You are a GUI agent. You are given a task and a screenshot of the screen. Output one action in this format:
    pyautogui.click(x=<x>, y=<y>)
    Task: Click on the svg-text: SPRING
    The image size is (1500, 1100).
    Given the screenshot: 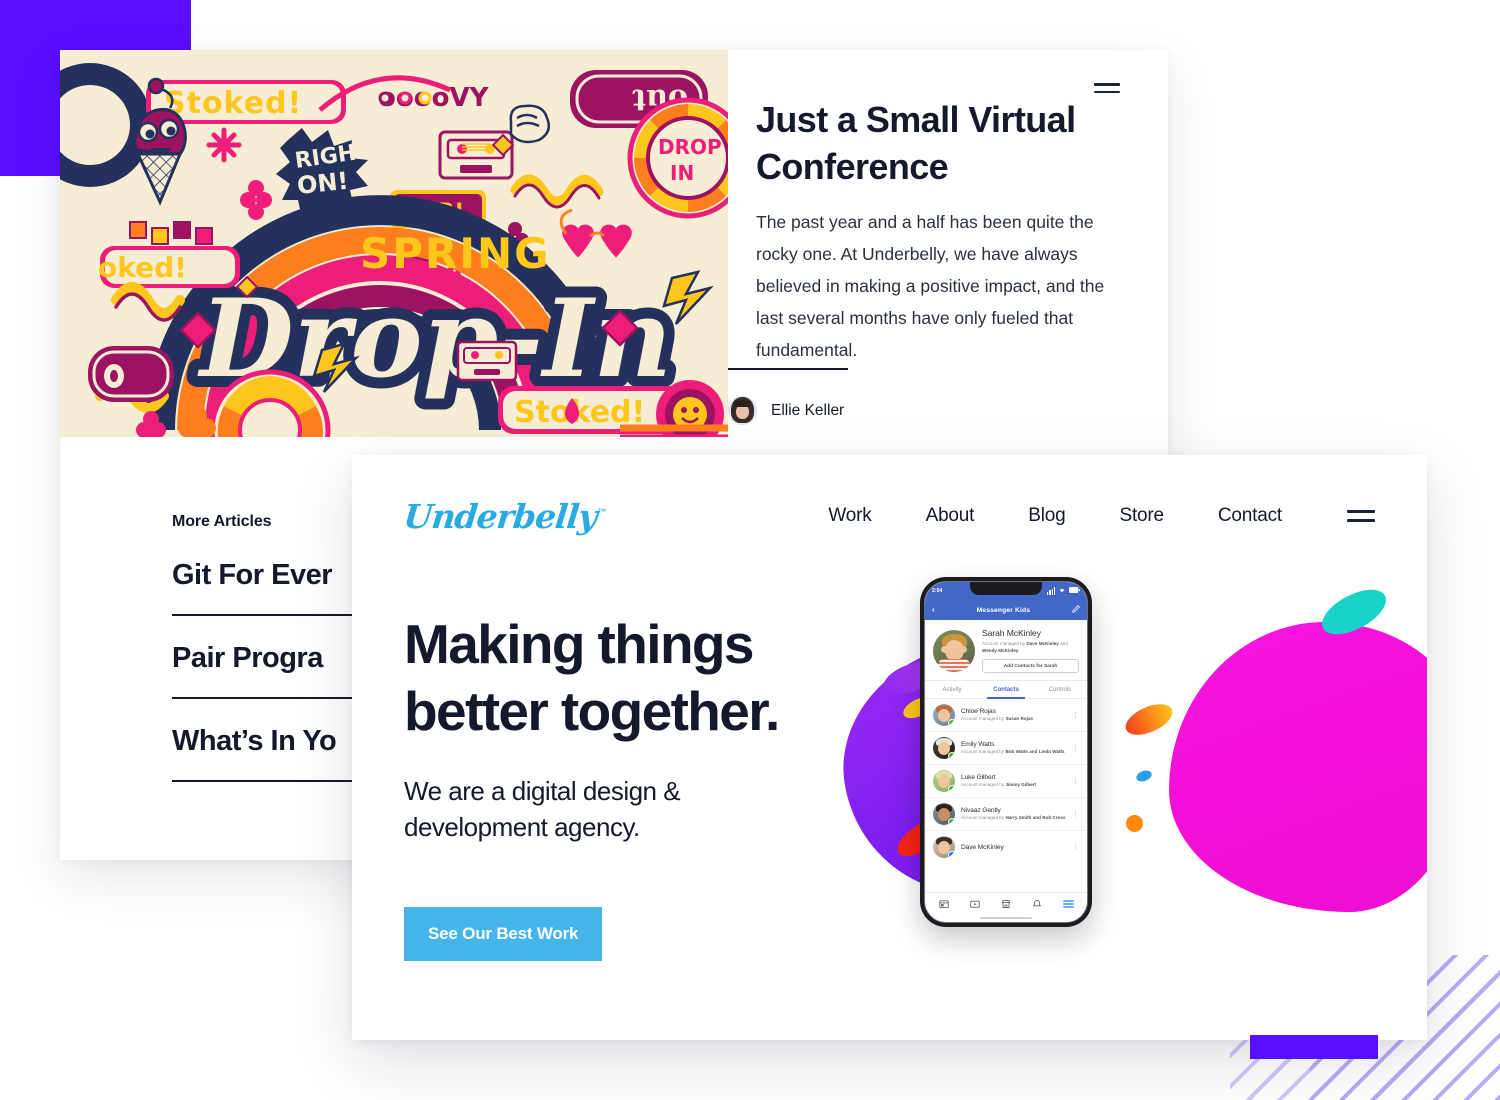 What is the action you would take?
    pyautogui.click(x=455, y=253)
    